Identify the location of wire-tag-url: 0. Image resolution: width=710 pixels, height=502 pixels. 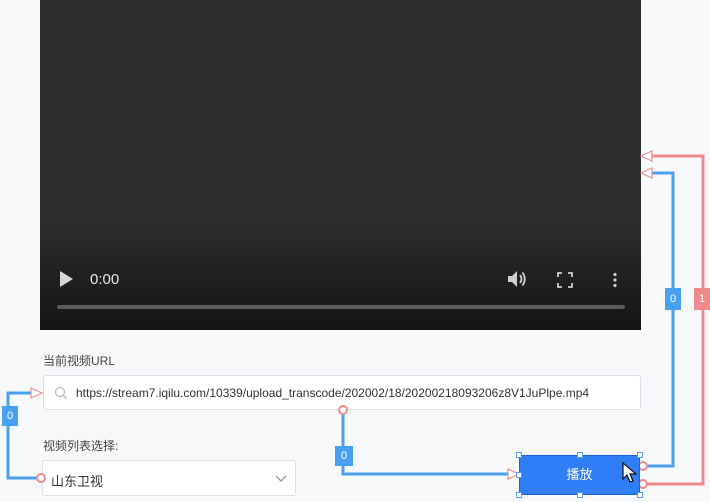
(10, 416).